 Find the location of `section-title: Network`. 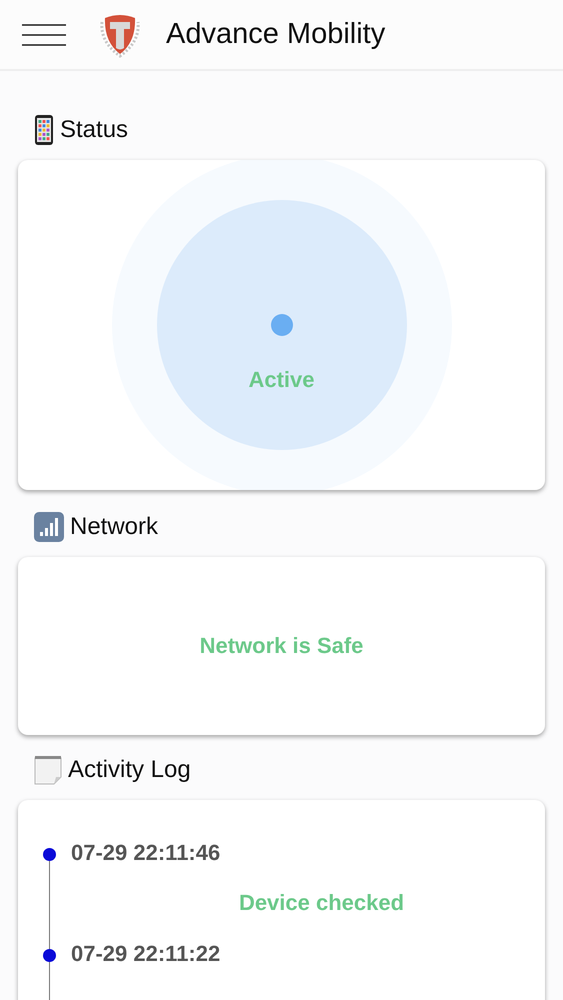

section-title: Network is located at coordinates (114, 527).